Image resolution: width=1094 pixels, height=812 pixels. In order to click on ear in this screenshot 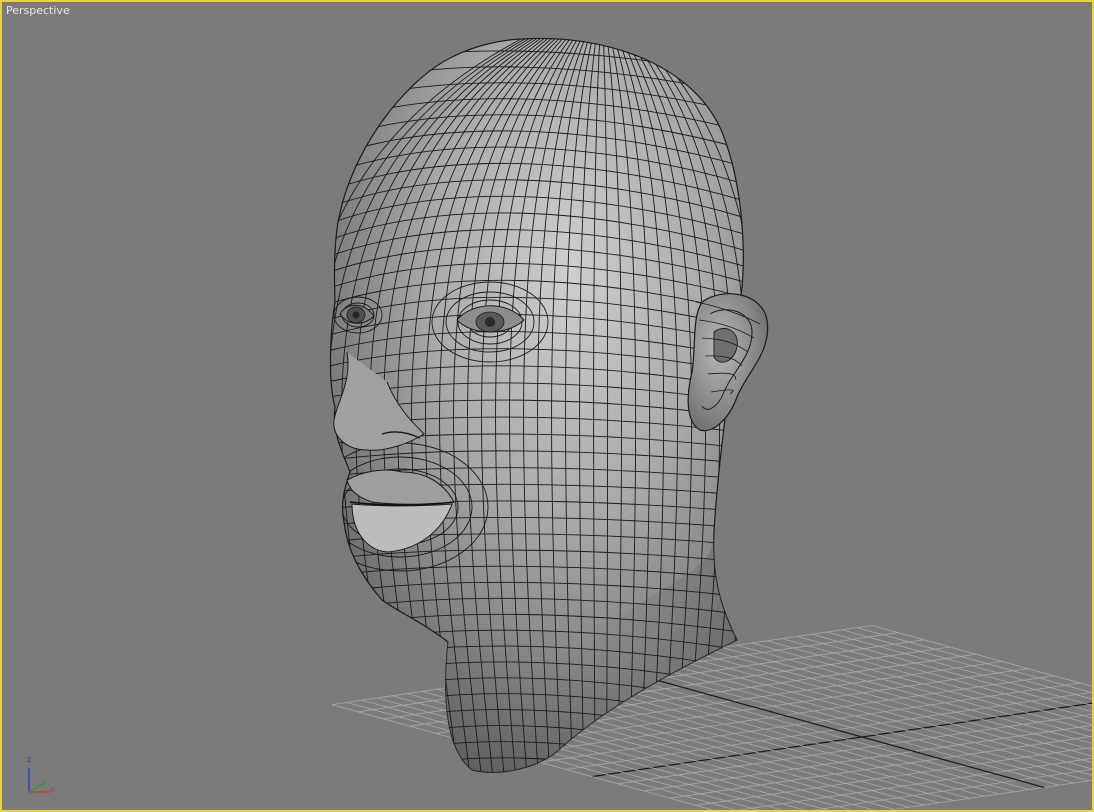, I will do `click(728, 362)`.